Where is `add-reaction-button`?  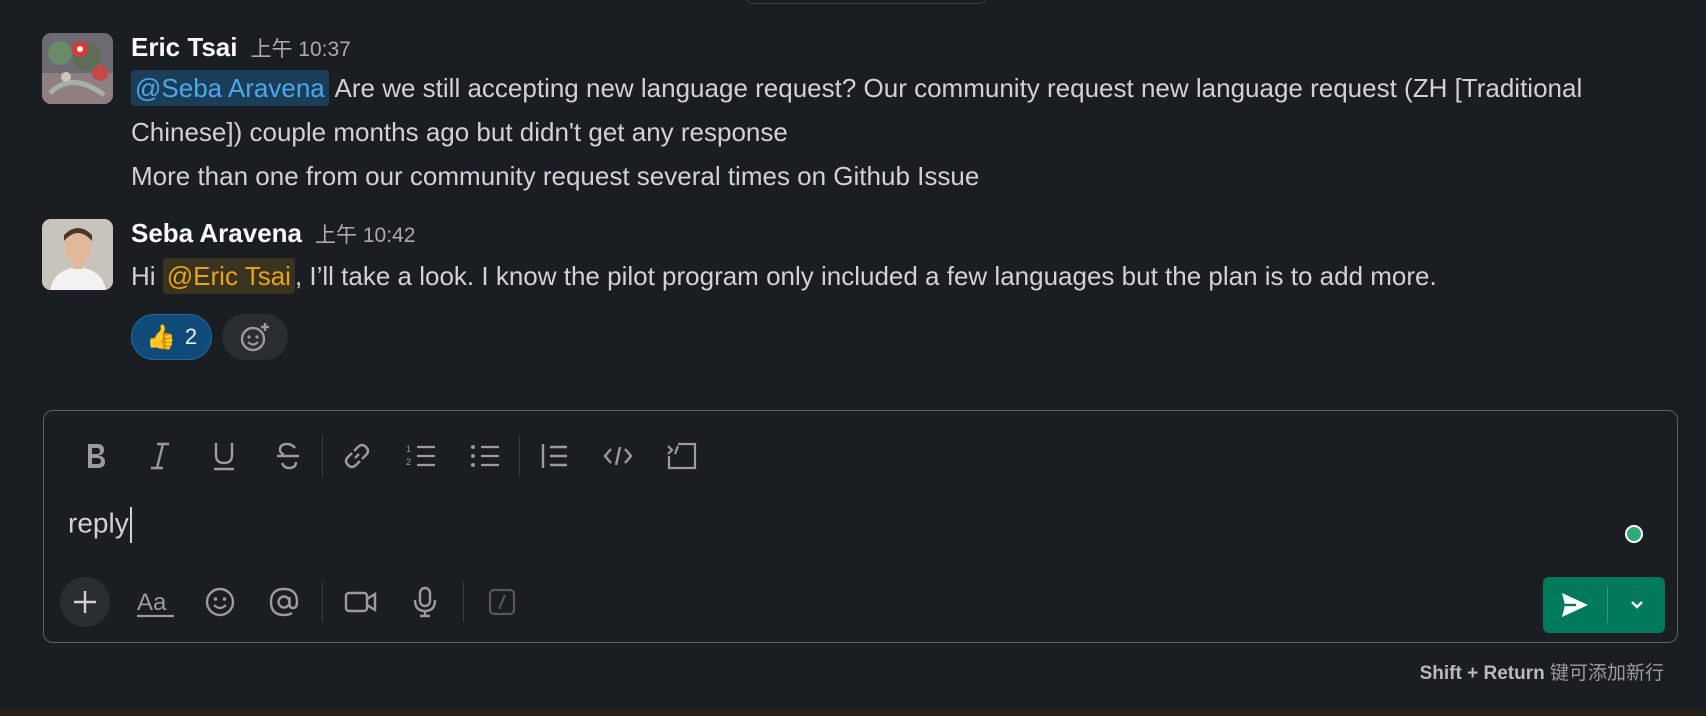
add-reaction-button is located at coordinates (255, 337).